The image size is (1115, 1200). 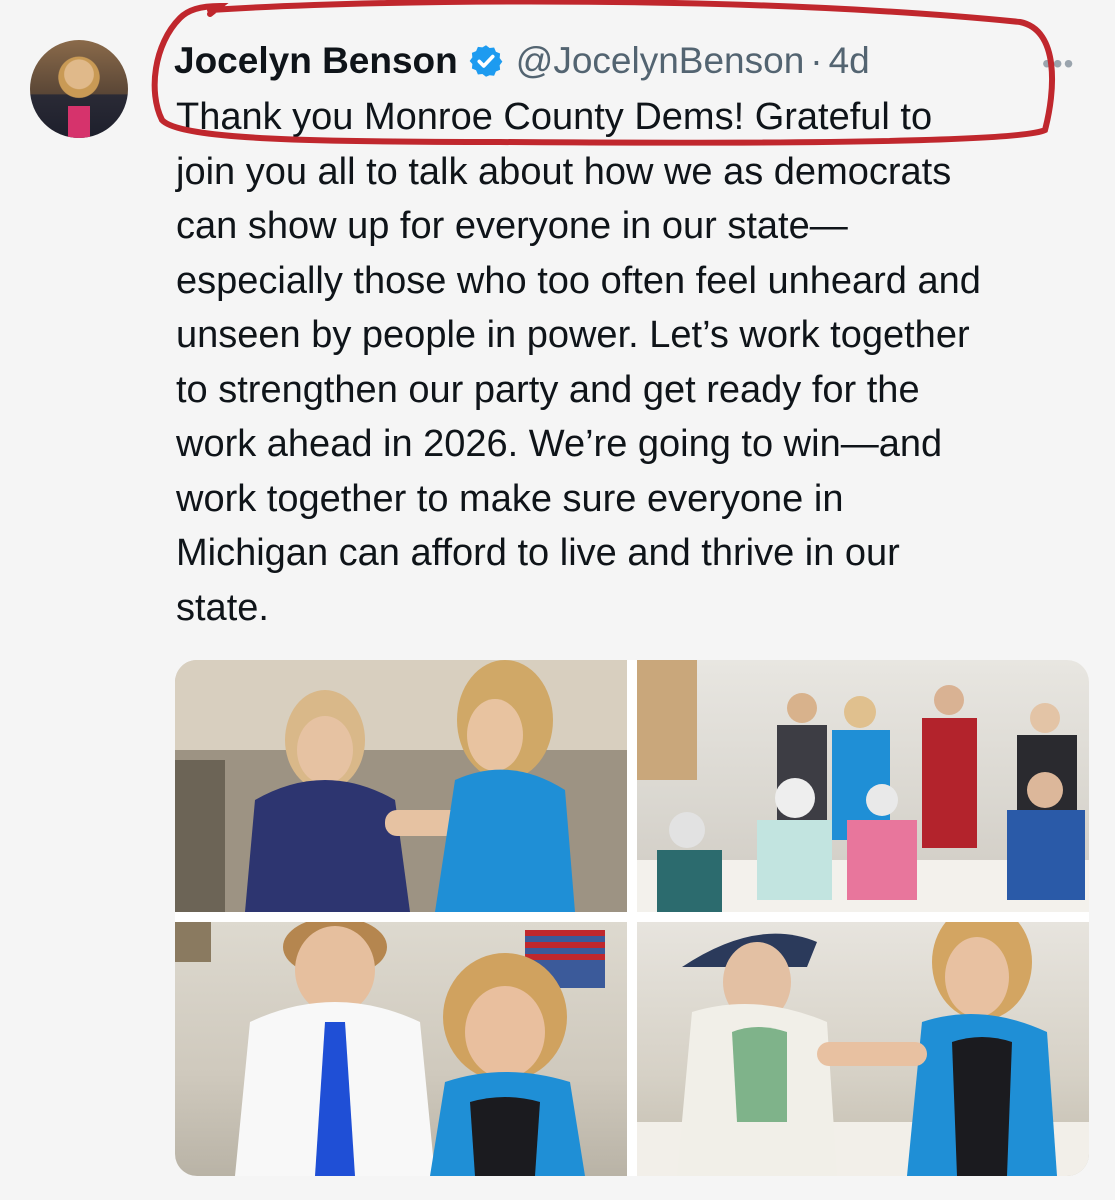 What do you see at coordinates (390, 1049) in the screenshot?
I see `photo-3-scene` at bounding box center [390, 1049].